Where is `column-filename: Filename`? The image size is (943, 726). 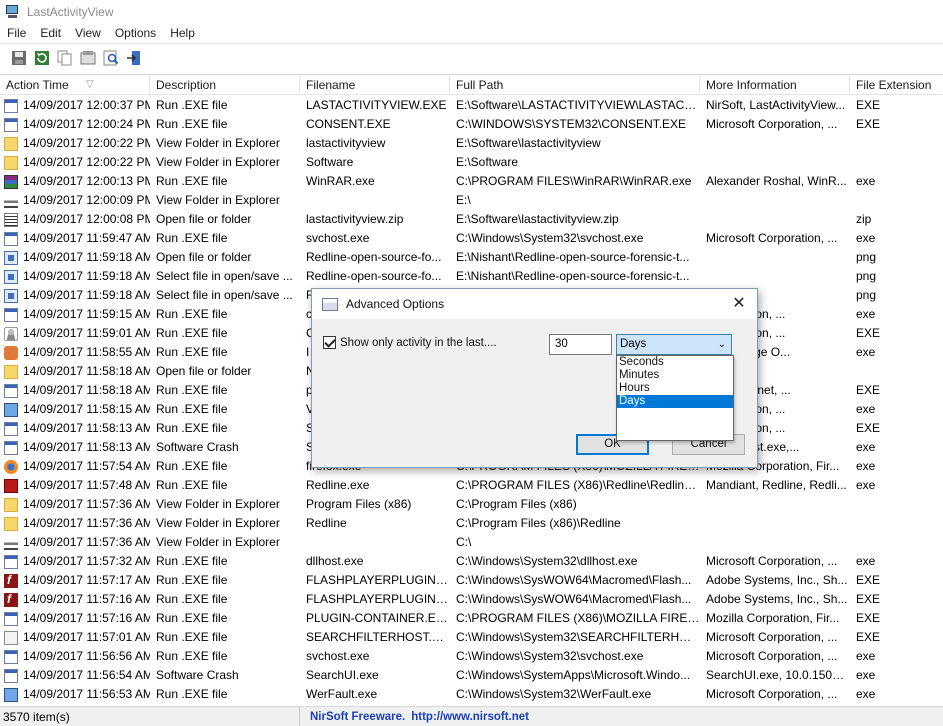 column-filename: Filename is located at coordinates (375, 85).